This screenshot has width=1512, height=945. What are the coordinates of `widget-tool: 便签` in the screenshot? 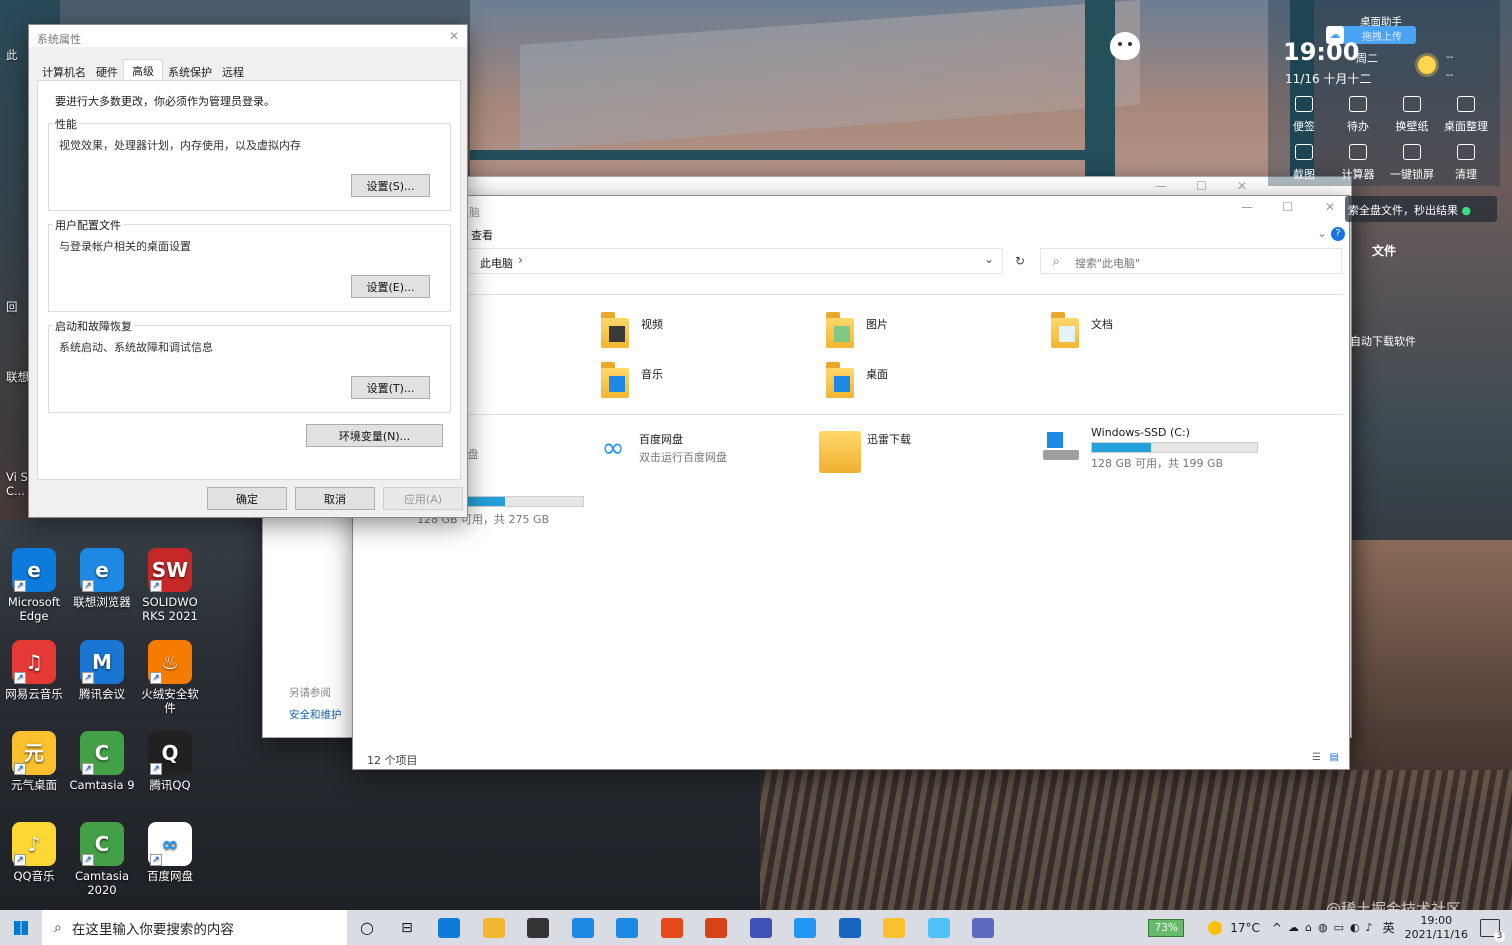 It's located at (1304, 115).